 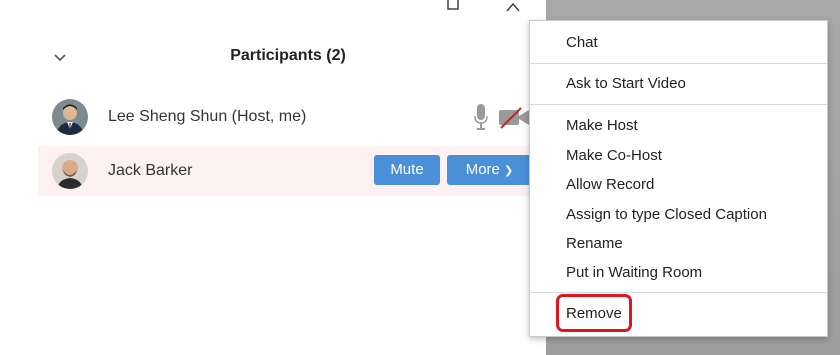 I want to click on more-button: More ❯, so click(x=489, y=170).